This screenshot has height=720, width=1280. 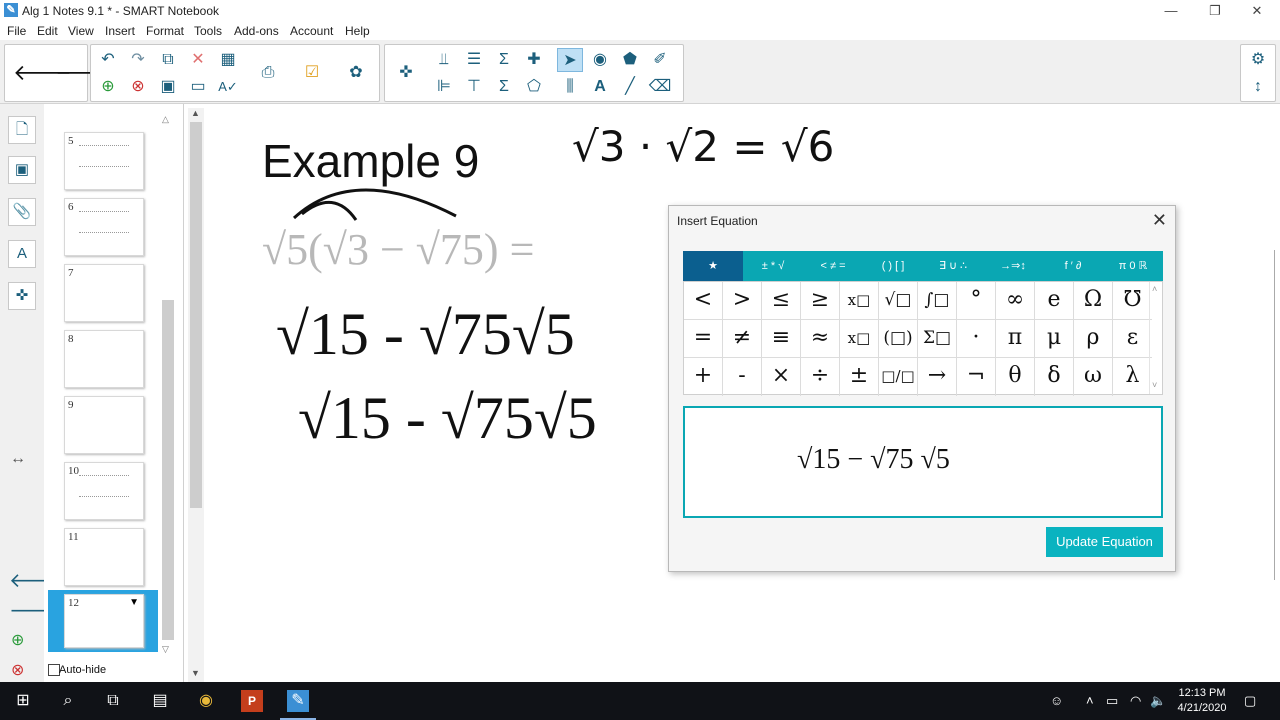 I want to click on menu-insert: Insert, so click(x=120, y=31).